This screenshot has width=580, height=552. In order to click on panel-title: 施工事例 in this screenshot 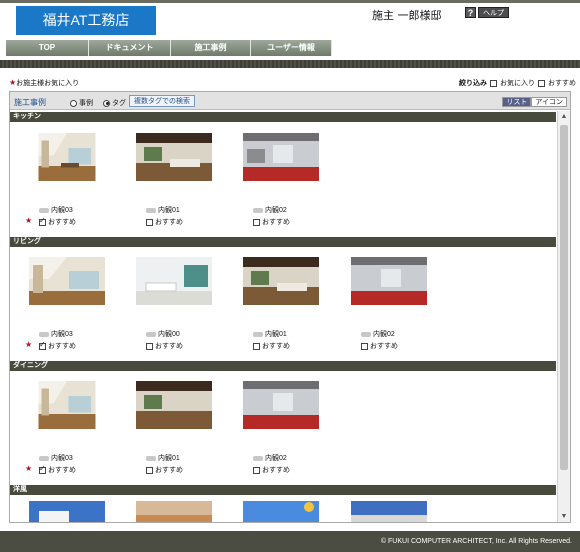, I will do `click(30, 102)`.